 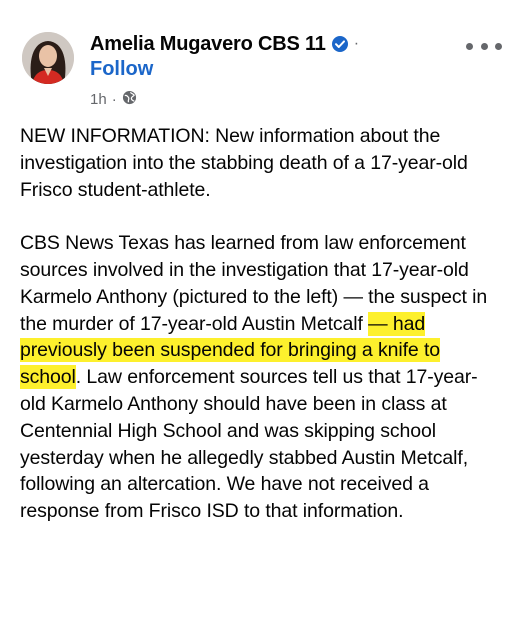 I want to click on globe-icon, so click(x=129, y=99).